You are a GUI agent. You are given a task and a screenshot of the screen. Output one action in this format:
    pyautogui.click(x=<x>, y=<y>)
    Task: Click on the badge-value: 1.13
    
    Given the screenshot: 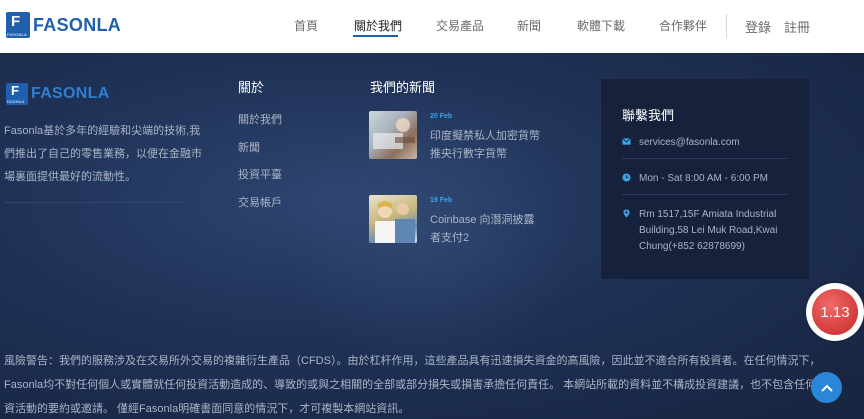 What is the action you would take?
    pyautogui.click(x=835, y=312)
    